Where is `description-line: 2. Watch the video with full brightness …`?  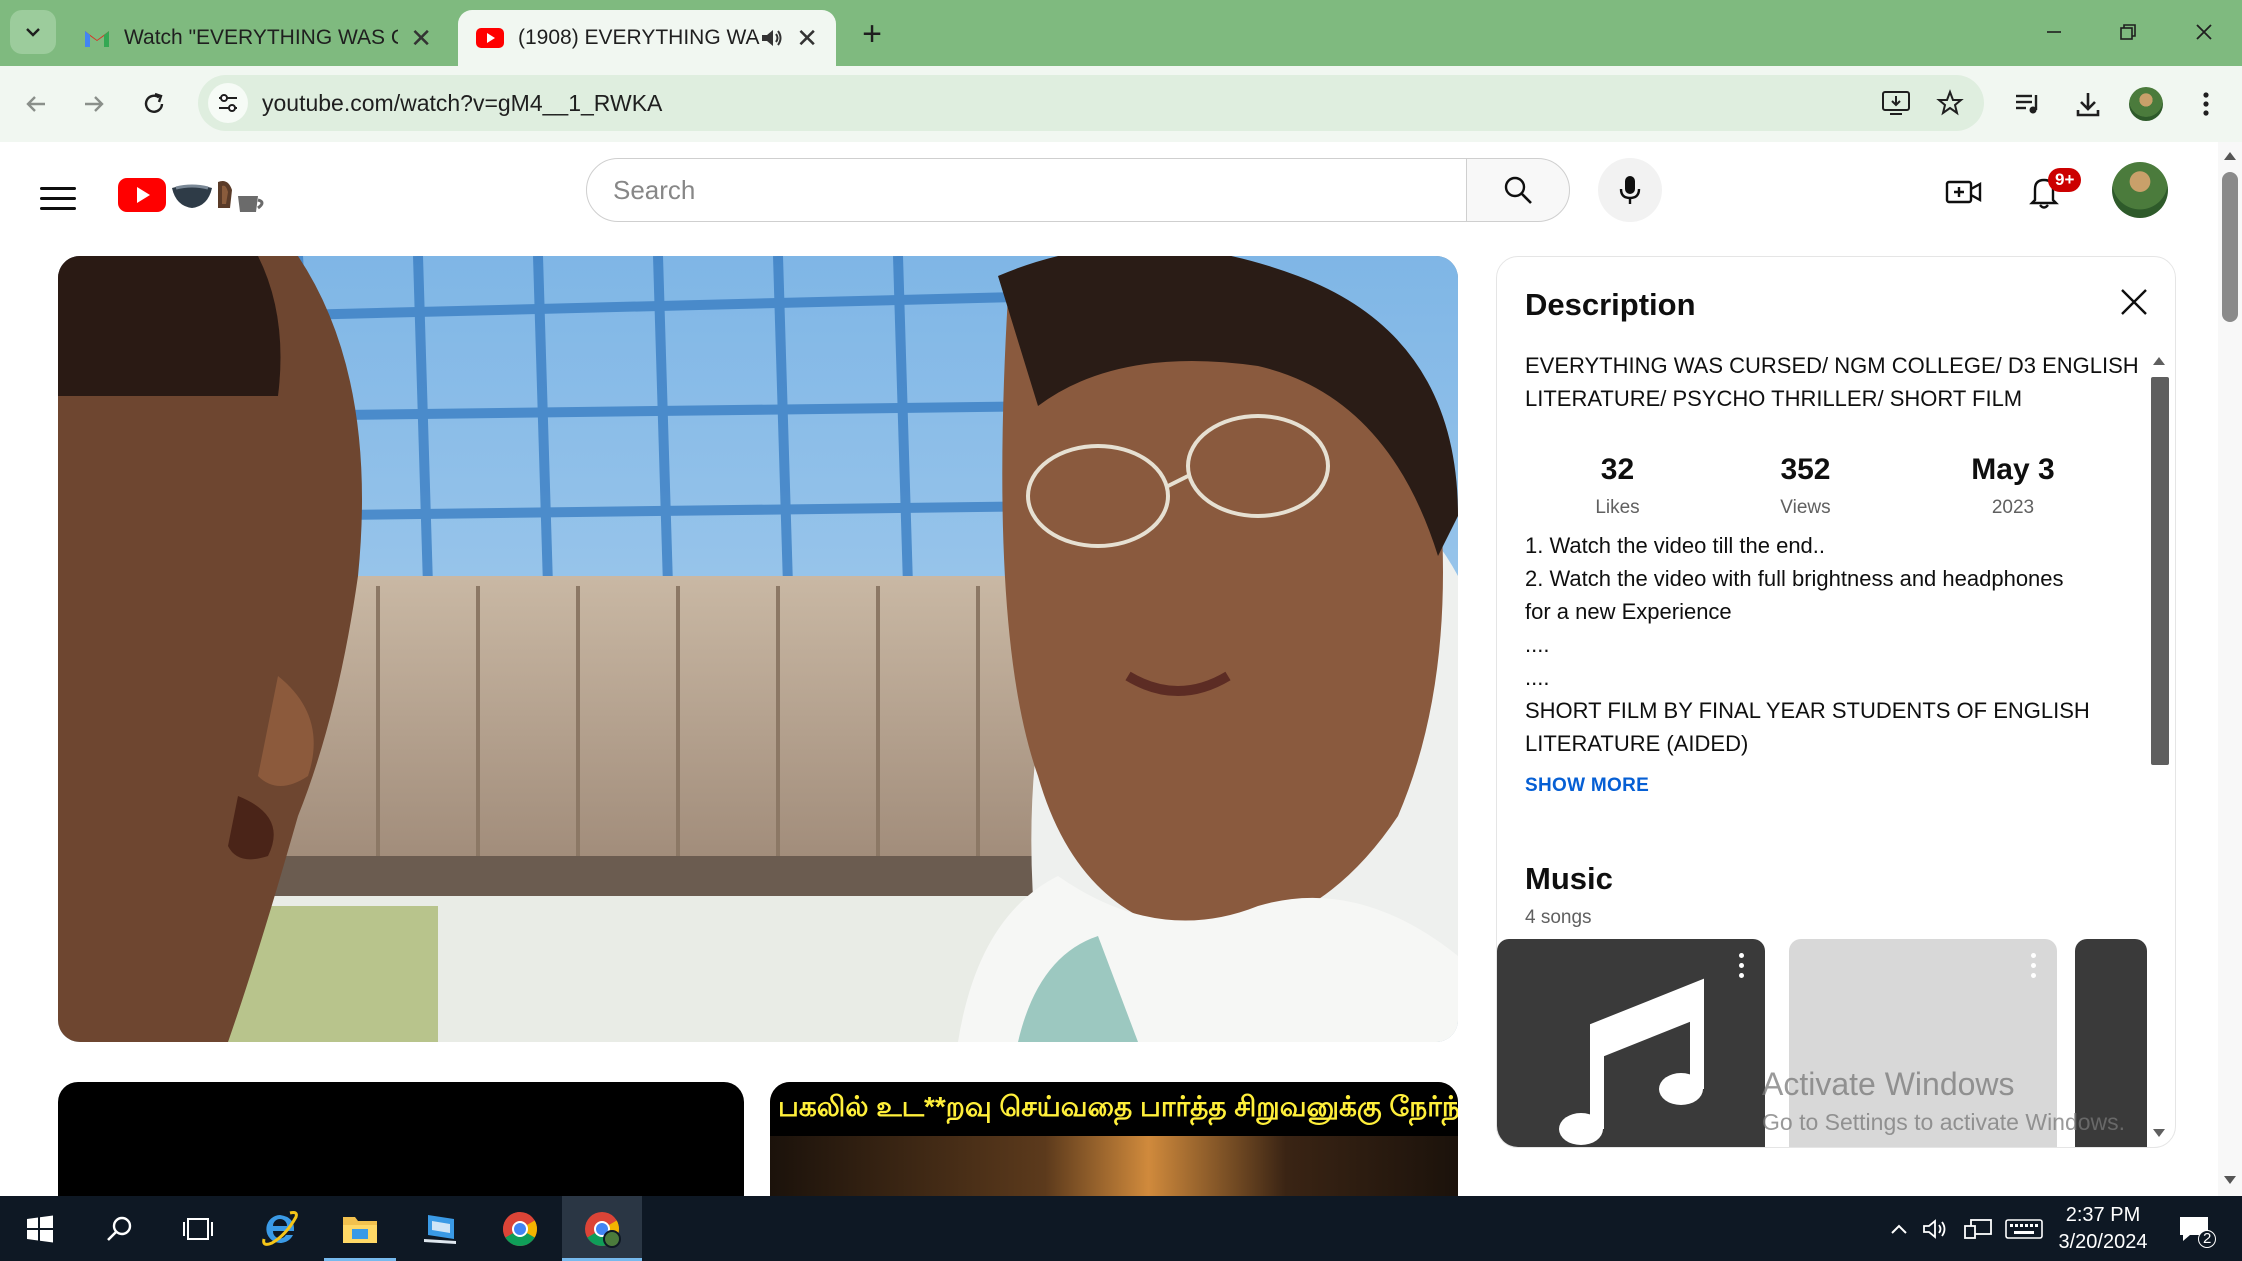
description-line: 2. Watch the video with full brightness … is located at coordinates (1794, 578).